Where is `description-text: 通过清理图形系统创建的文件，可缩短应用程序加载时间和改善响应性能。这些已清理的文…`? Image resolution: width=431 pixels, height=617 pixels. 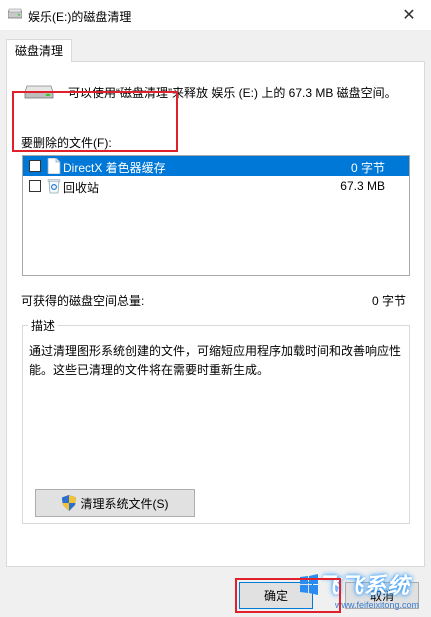 description-text: 通过清理图形系统创建的文件，可缩短应用程序加载时间和改善响应性能。这些已清理的文… is located at coordinates (215, 360).